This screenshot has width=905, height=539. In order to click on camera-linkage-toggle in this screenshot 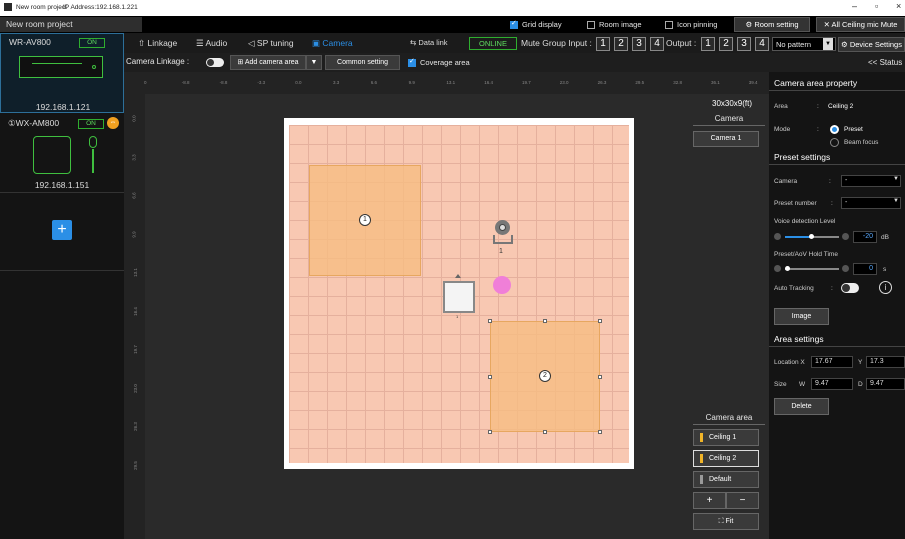, I will do `click(215, 62)`.